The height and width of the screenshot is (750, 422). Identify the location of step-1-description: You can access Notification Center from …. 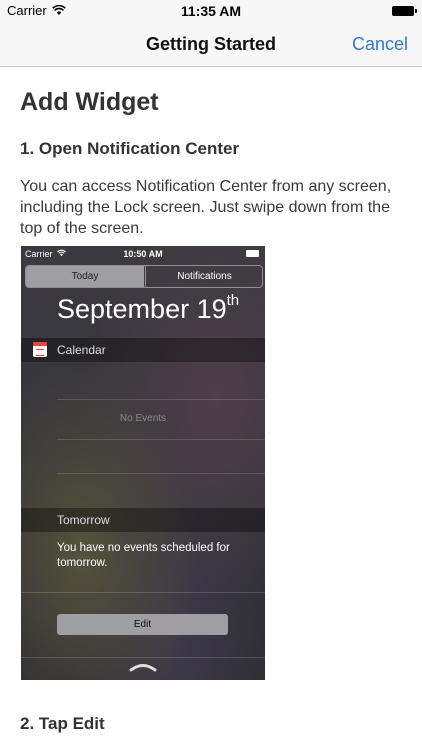
(206, 207).